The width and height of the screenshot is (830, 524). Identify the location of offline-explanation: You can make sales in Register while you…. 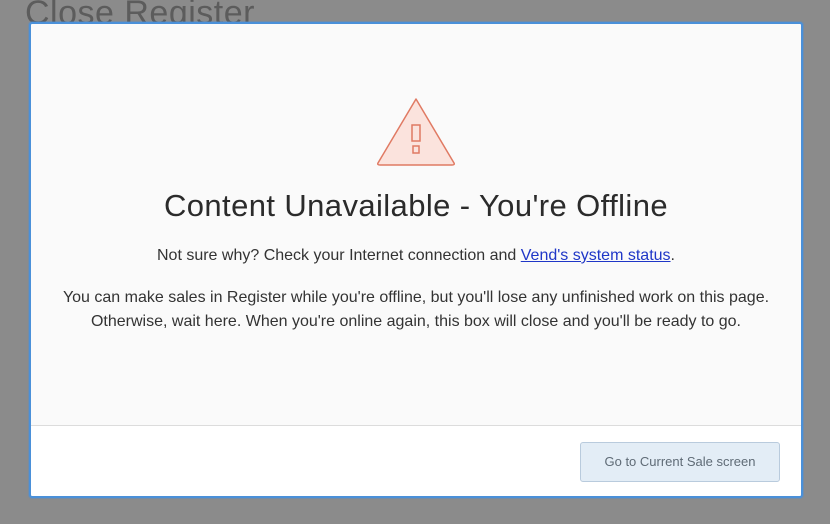
(416, 309).